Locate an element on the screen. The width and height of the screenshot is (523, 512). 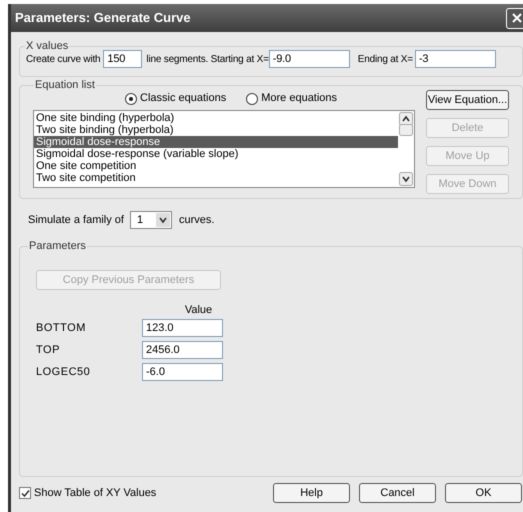
dropdown-caret-icon is located at coordinates (163, 220).